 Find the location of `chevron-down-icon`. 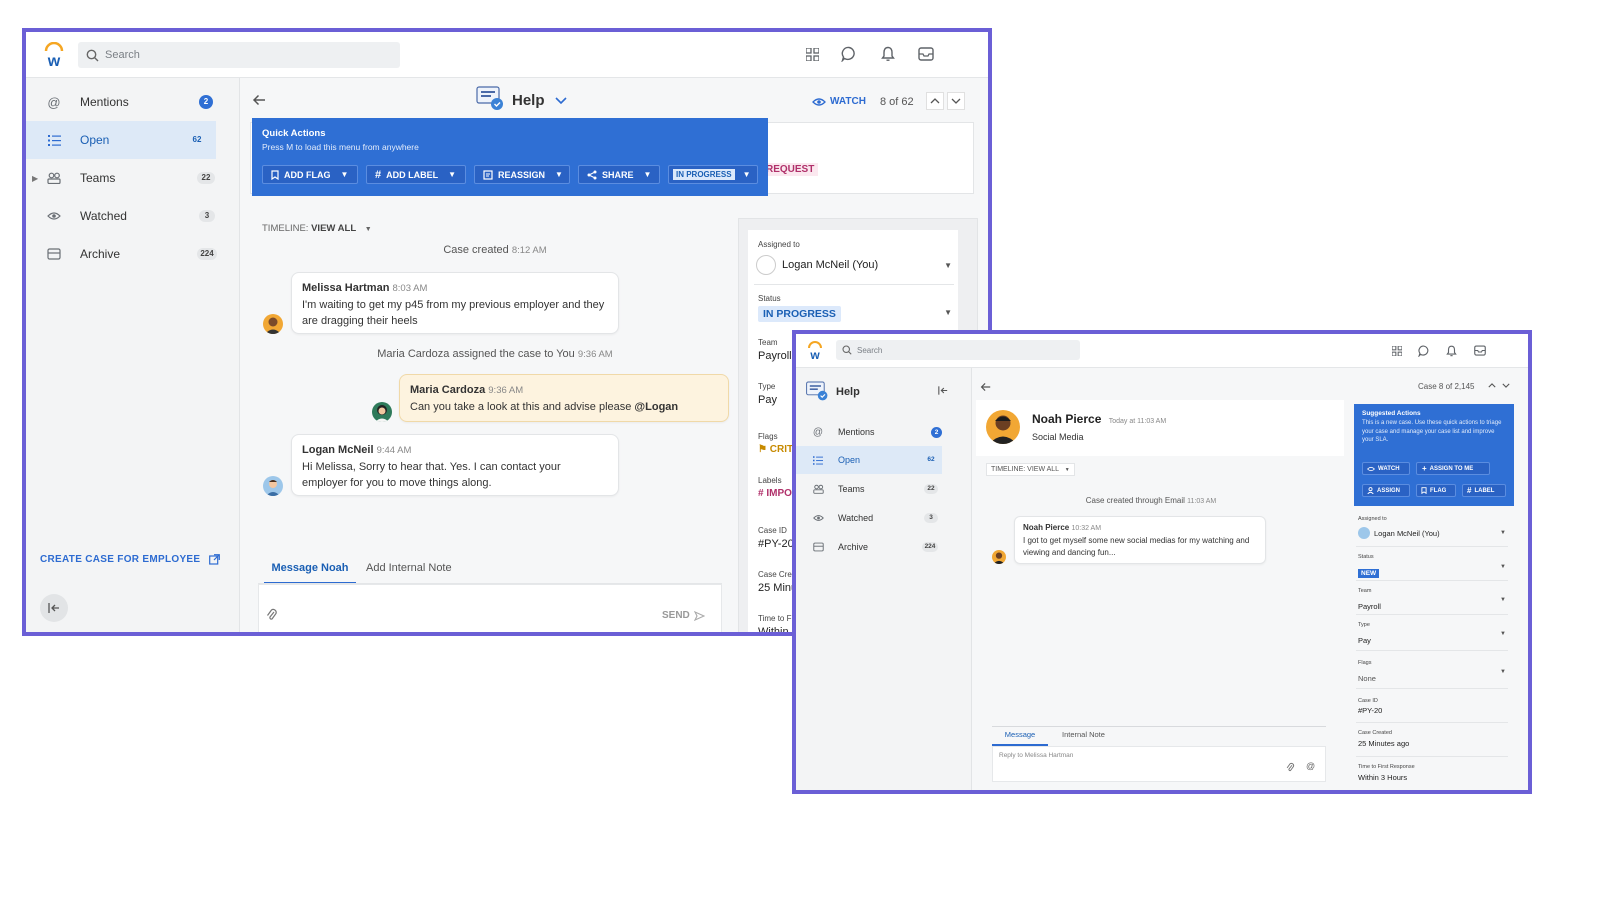

chevron-down-icon is located at coordinates (956, 101).